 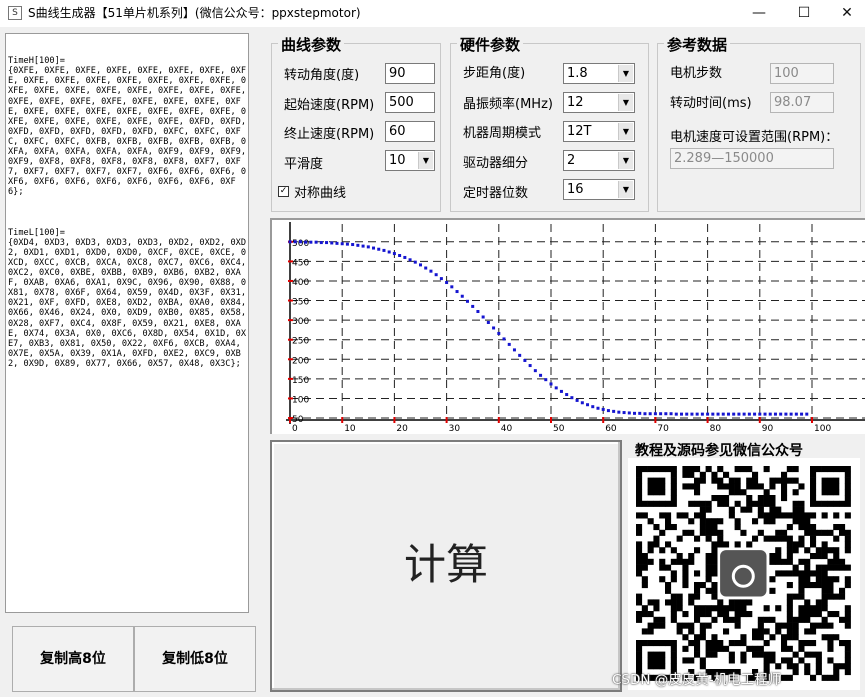 What do you see at coordinates (575, 102) in the screenshot?
I see `crystal-freq-value: 12` at bounding box center [575, 102].